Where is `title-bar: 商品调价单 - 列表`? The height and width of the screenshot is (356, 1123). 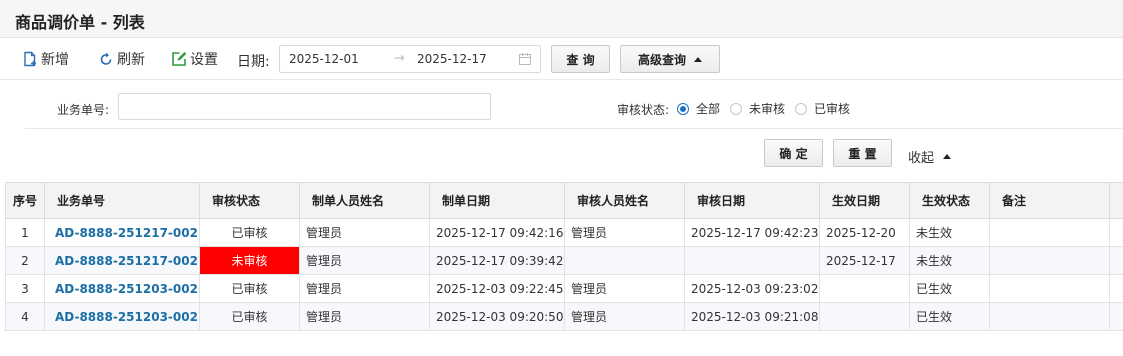
title-bar: 商品调价单 - 列表 is located at coordinates (561, 19).